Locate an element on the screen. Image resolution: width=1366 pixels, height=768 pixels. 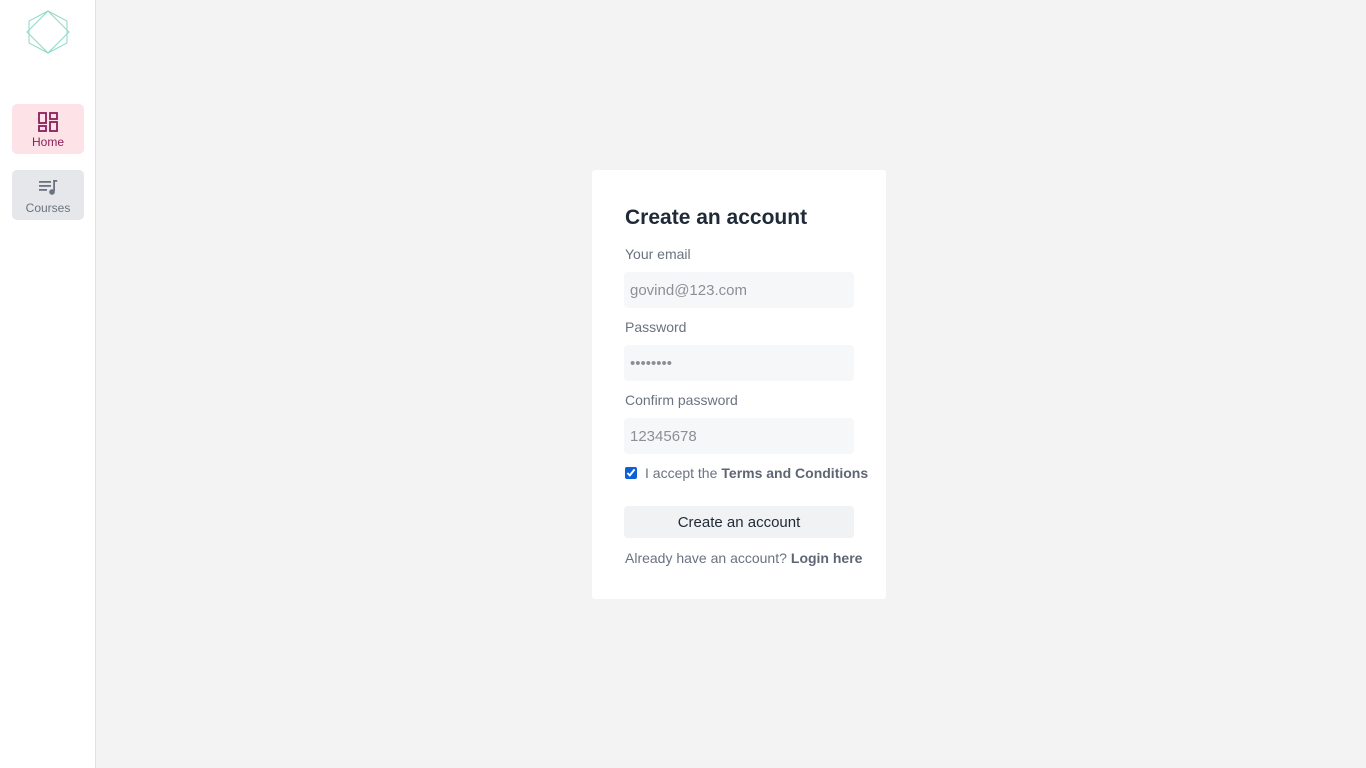
playlist-music-icon is located at coordinates (48, 187).